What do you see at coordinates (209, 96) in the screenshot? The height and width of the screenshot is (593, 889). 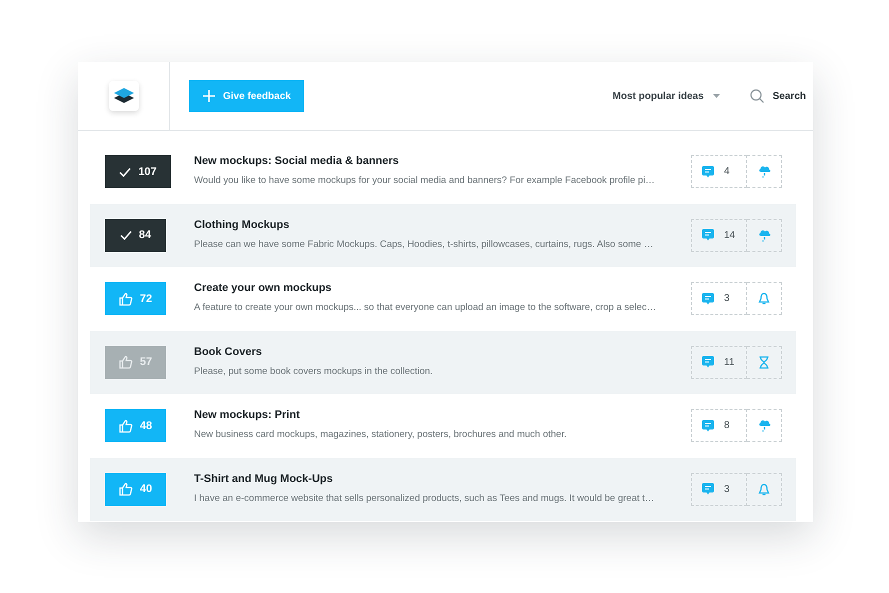 I see `plus-icon` at bounding box center [209, 96].